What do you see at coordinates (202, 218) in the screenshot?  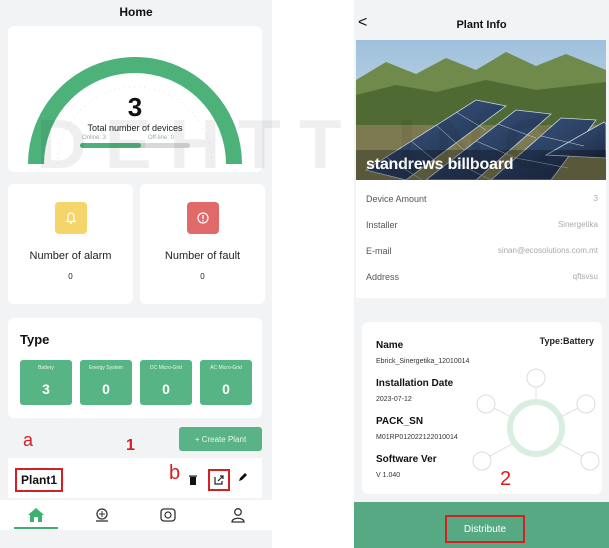 I see `warning-icon` at bounding box center [202, 218].